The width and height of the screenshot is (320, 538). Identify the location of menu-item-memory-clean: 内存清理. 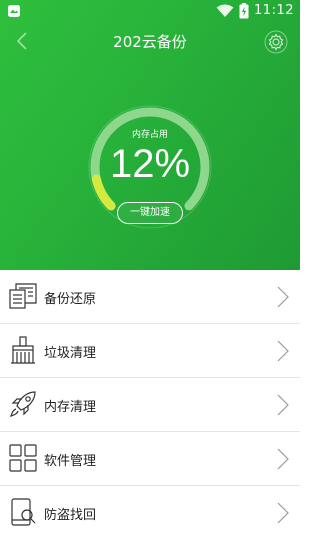
(150, 405).